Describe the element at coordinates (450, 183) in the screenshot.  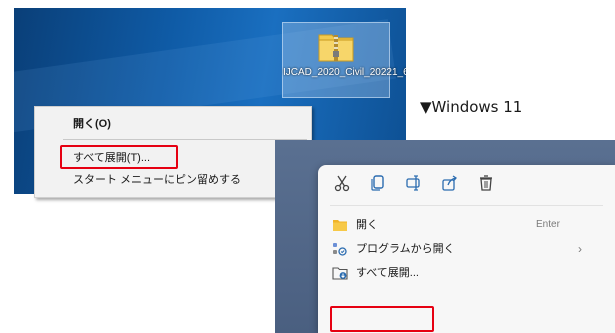
I see `share-icon` at that location.